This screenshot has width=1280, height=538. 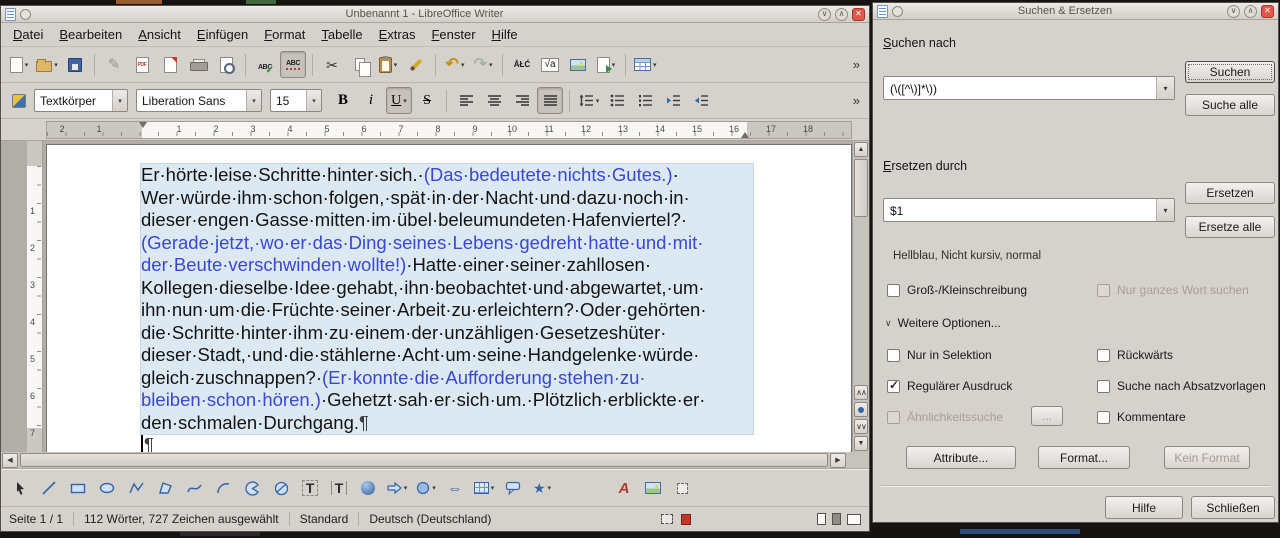 What do you see at coordinates (1103, 386) in the screenshot?
I see `paragraph-styles-box` at bounding box center [1103, 386].